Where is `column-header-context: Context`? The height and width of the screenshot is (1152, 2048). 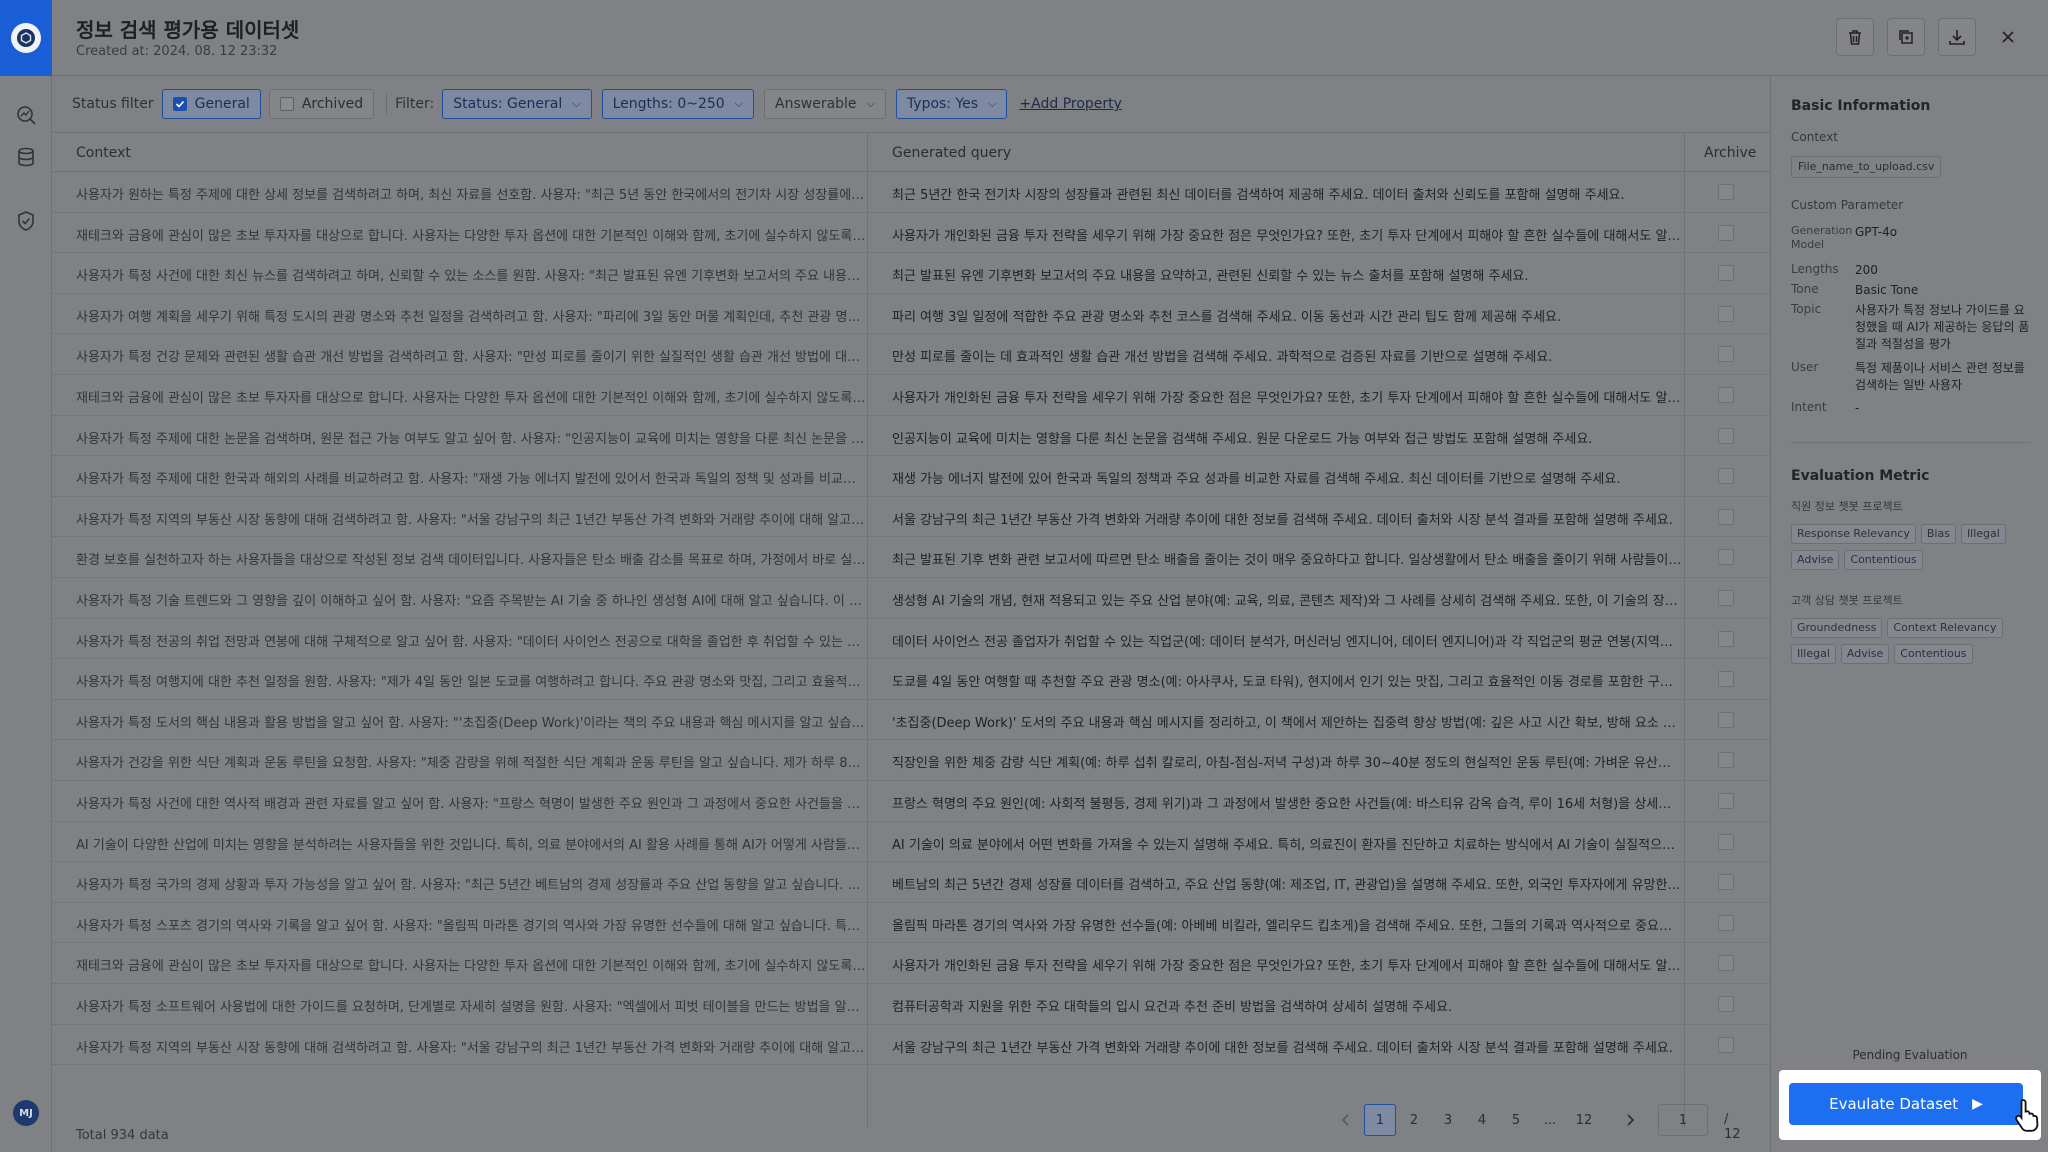
column-header-context: Context is located at coordinates (103, 153).